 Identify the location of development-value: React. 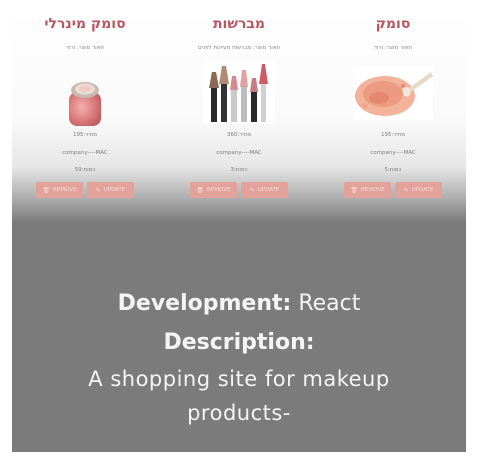
(329, 303).